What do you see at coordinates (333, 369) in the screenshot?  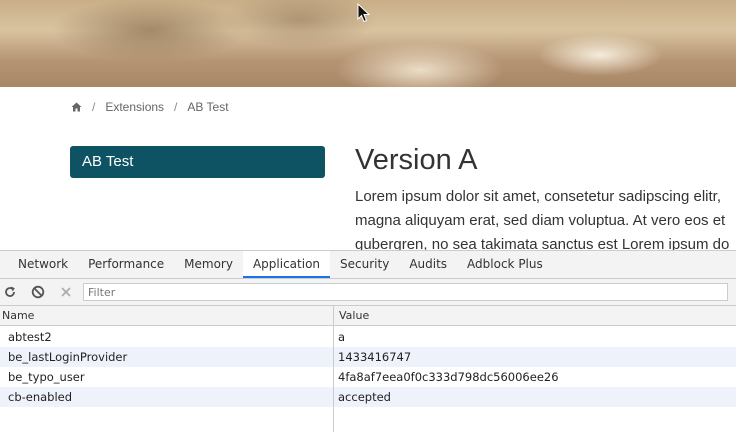 I see `column-divider` at bounding box center [333, 369].